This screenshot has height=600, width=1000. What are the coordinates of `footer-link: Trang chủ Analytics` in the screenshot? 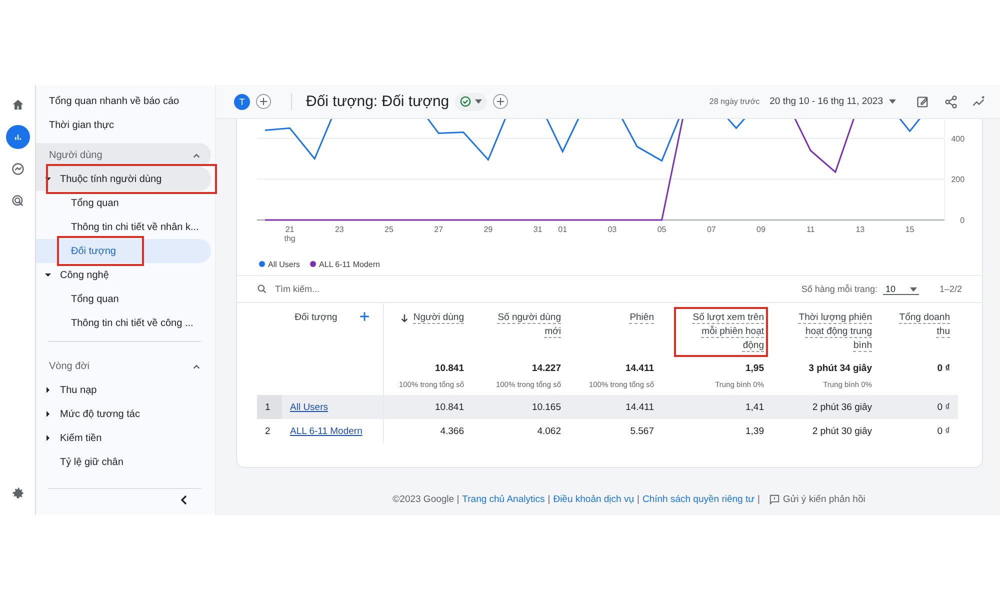 It's located at (503, 499).